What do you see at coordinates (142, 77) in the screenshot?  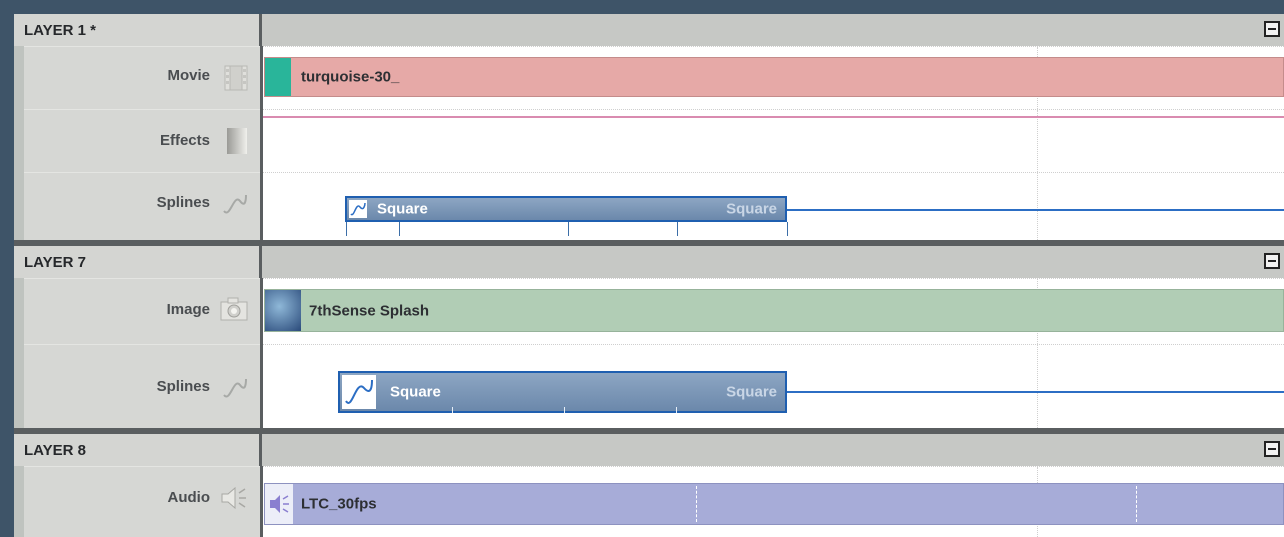 I see `track-label: Movie` at bounding box center [142, 77].